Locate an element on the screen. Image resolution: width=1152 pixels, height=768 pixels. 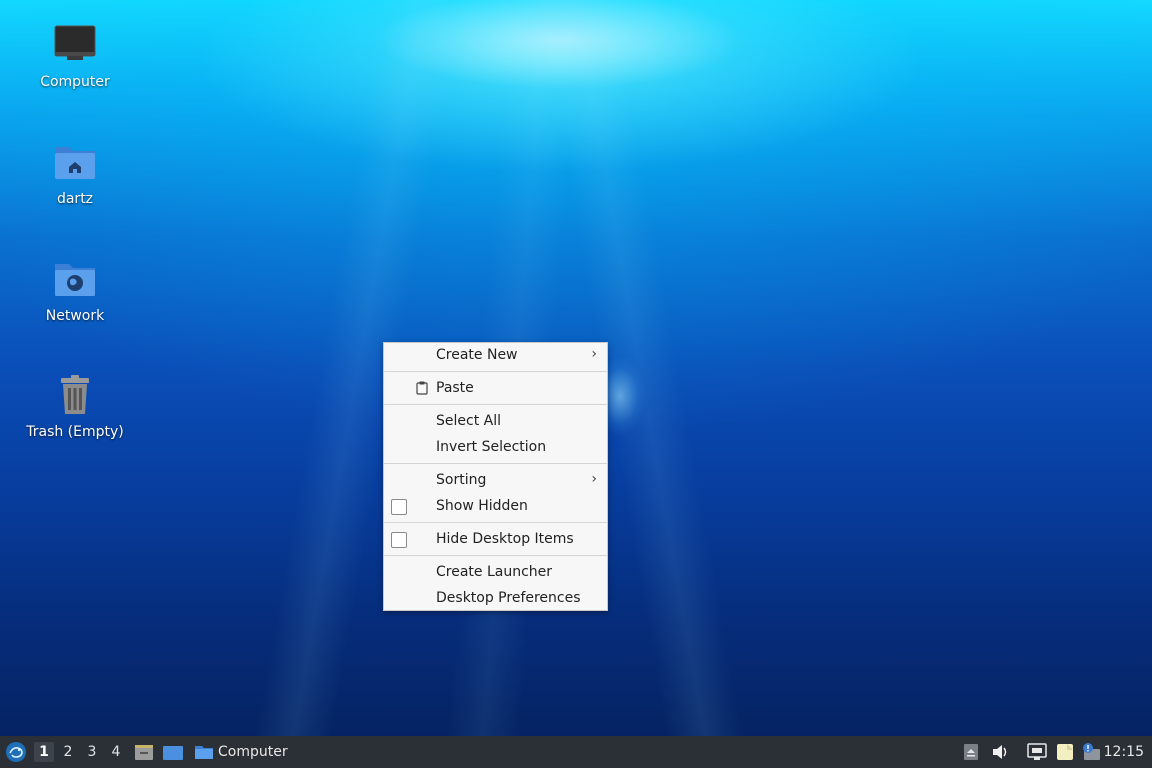
workspace-1: 1 is located at coordinates (44, 752).